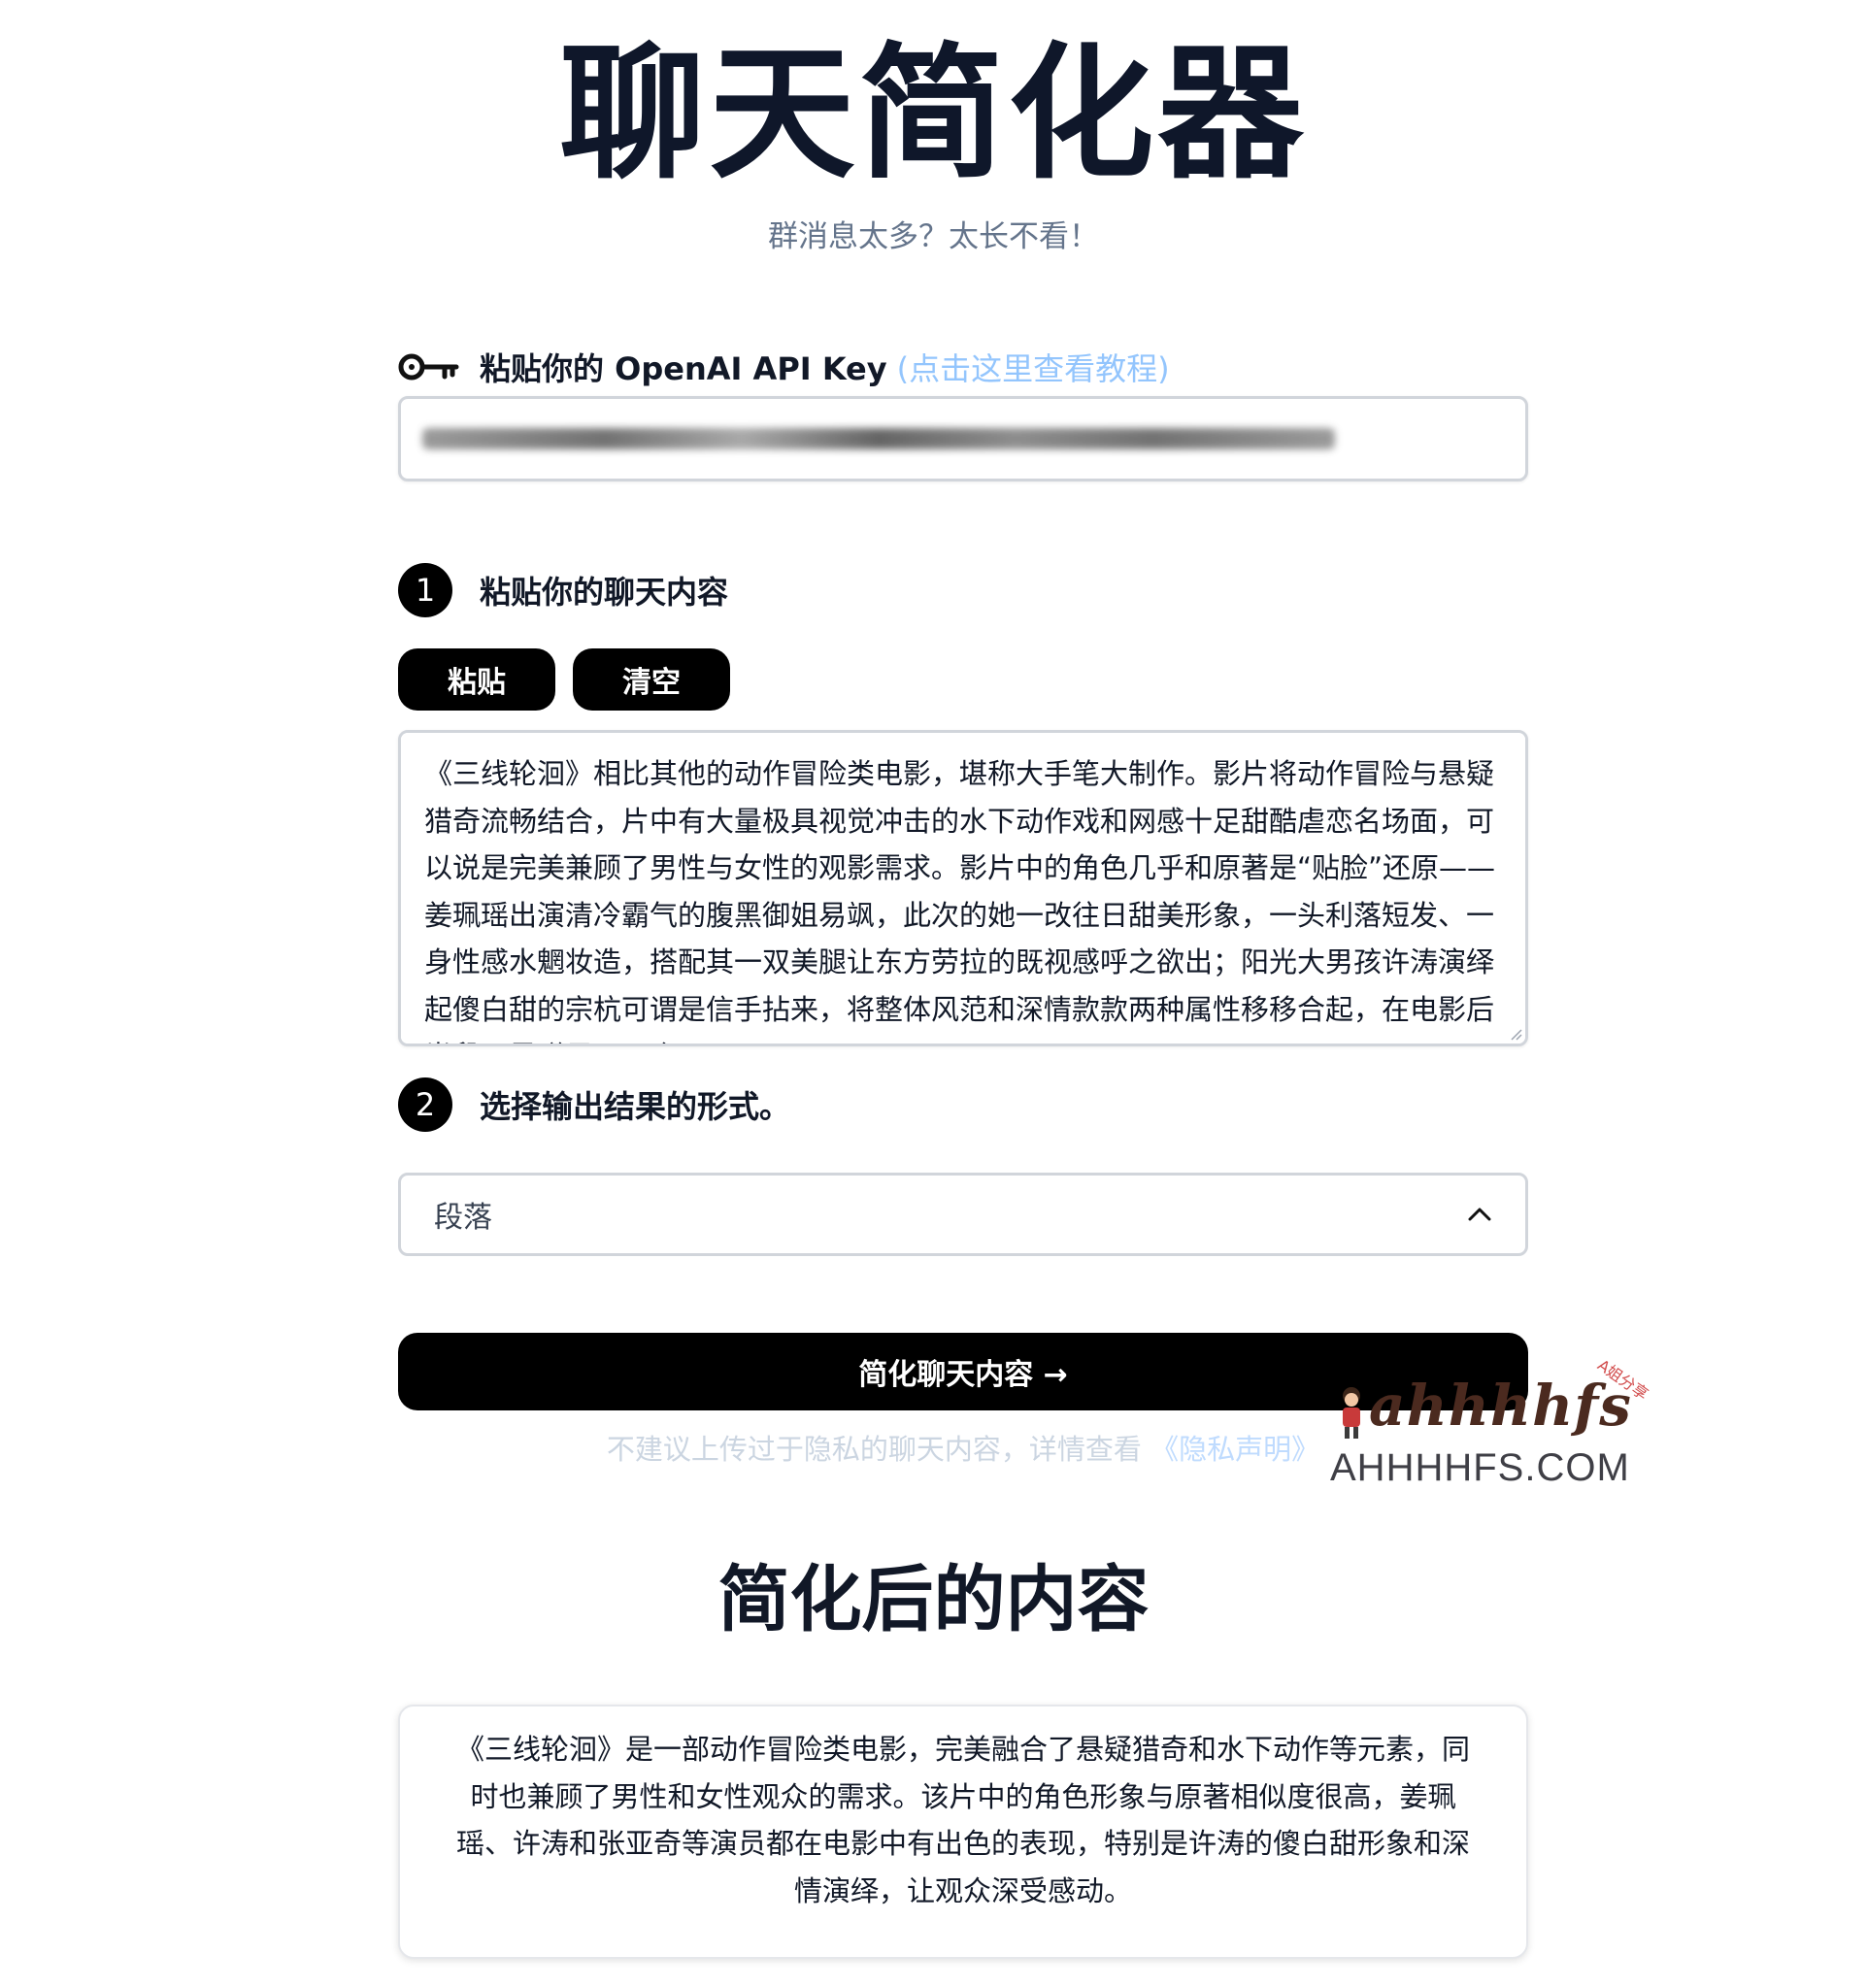  What do you see at coordinates (1234, 1450) in the screenshot?
I see `privacy-policy-link: 《隐私声明》` at bounding box center [1234, 1450].